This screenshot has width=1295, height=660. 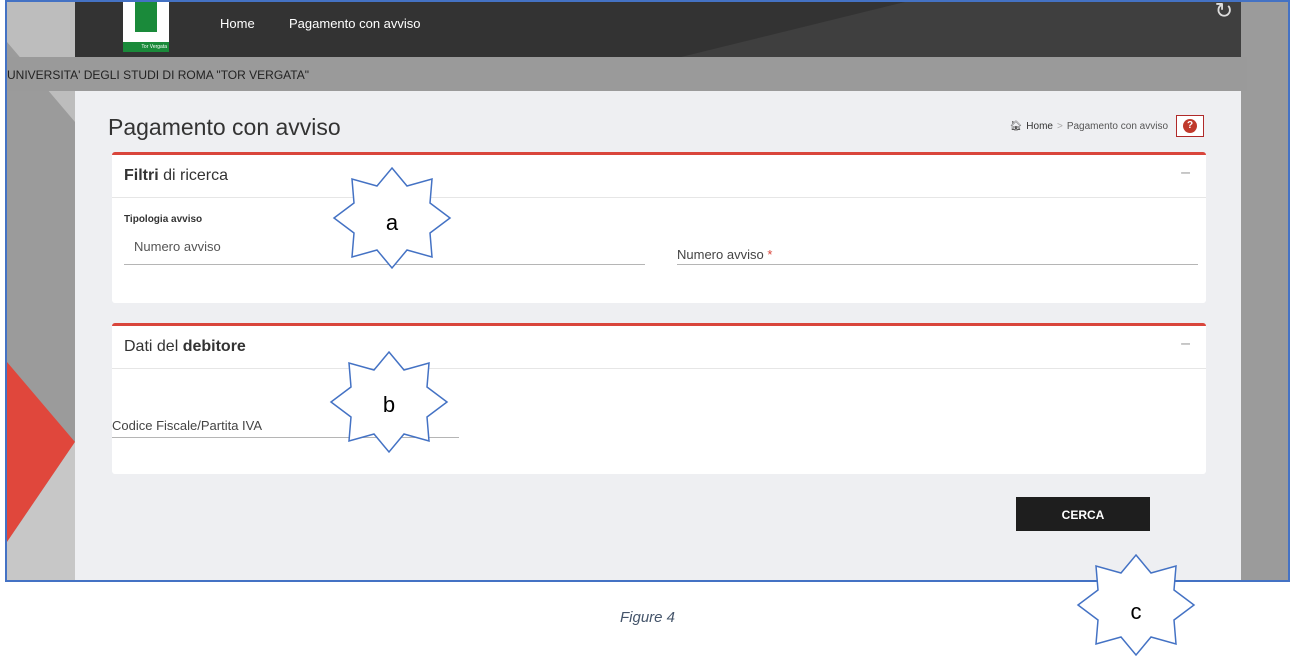 I want to click on breadcrumb-home: Home, so click(x=1039, y=126).